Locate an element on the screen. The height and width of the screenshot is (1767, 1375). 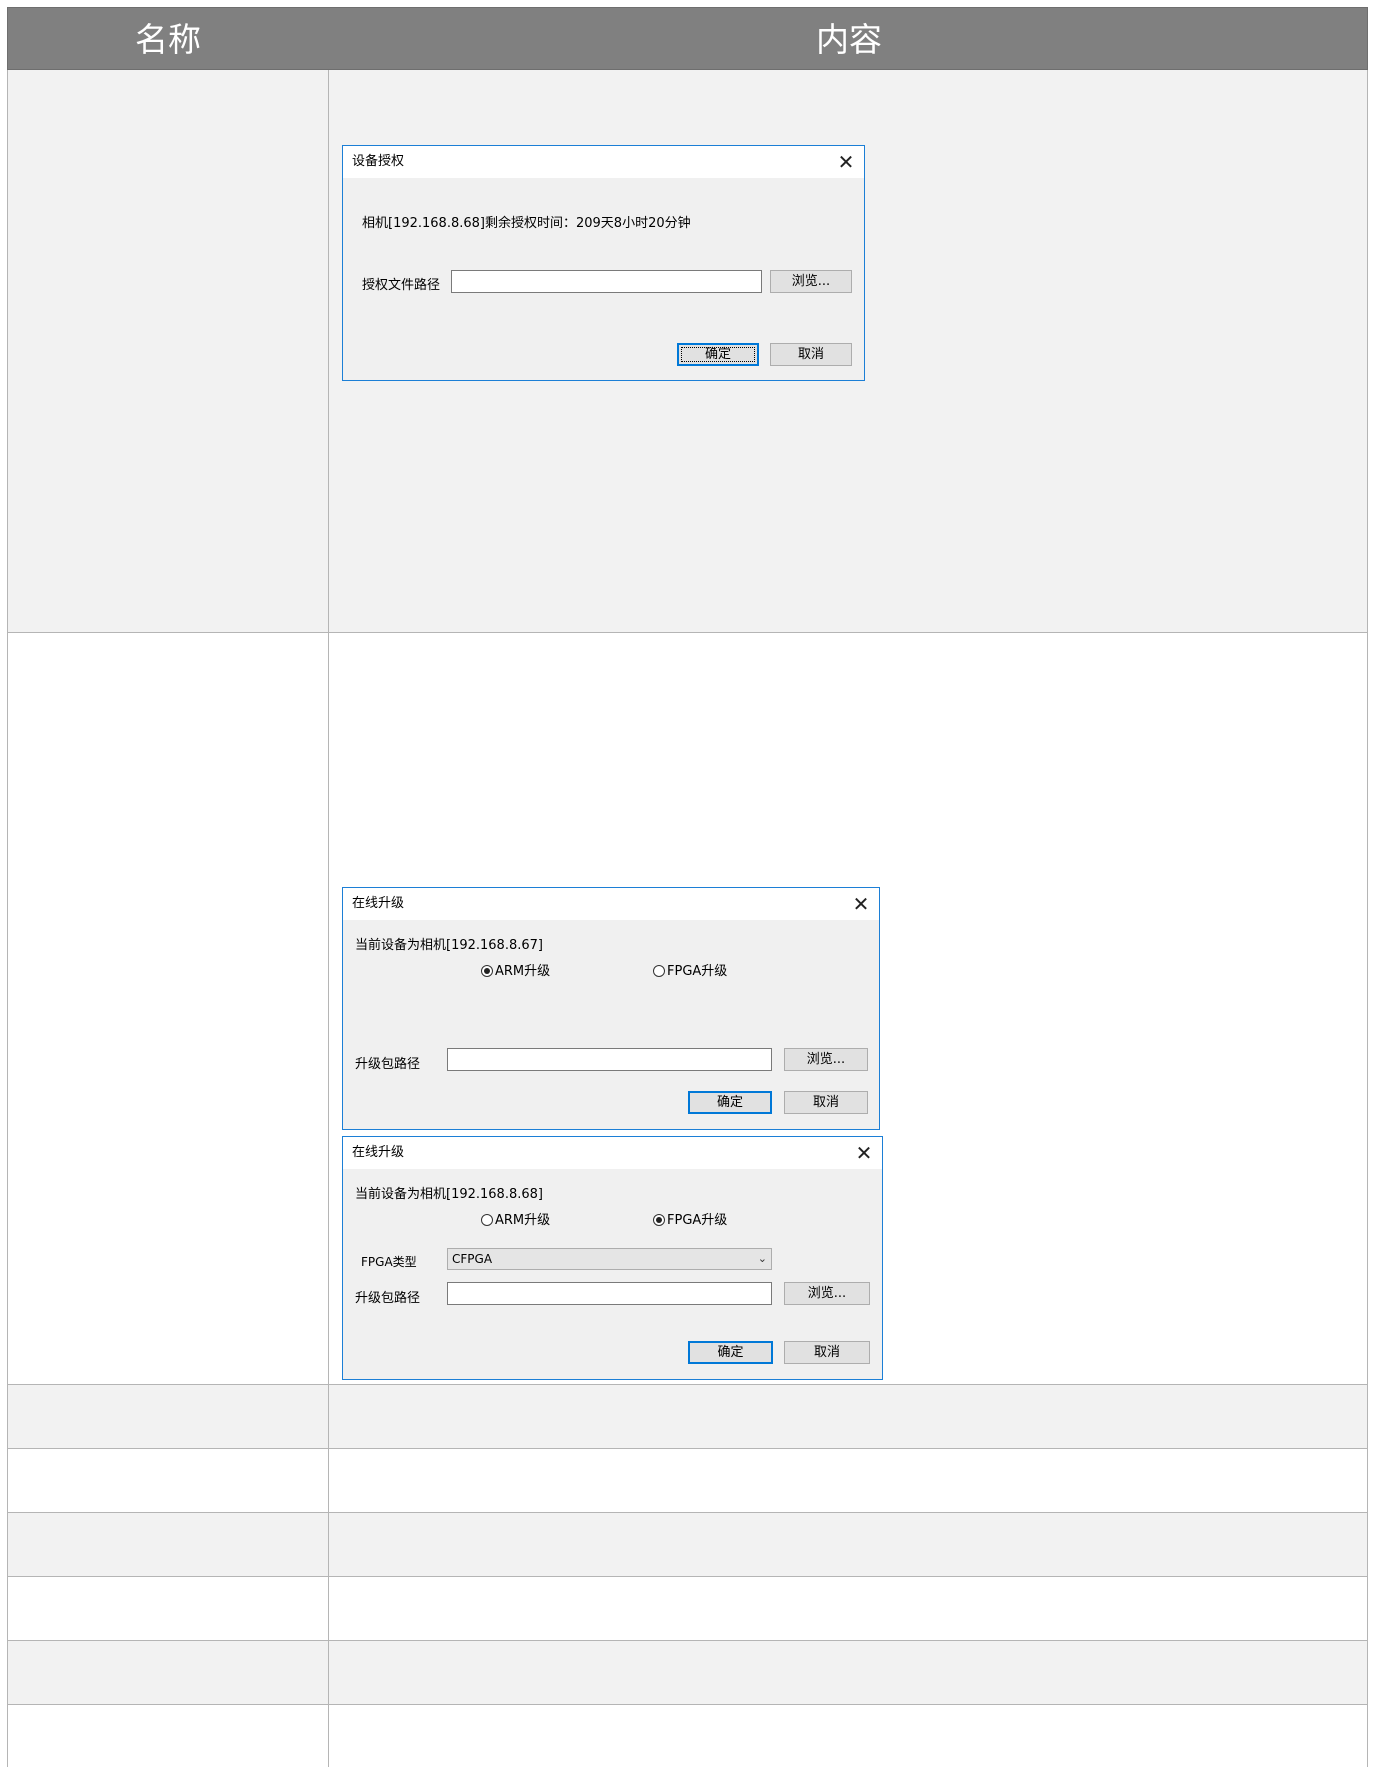
auth-file-path-input is located at coordinates (606, 281).